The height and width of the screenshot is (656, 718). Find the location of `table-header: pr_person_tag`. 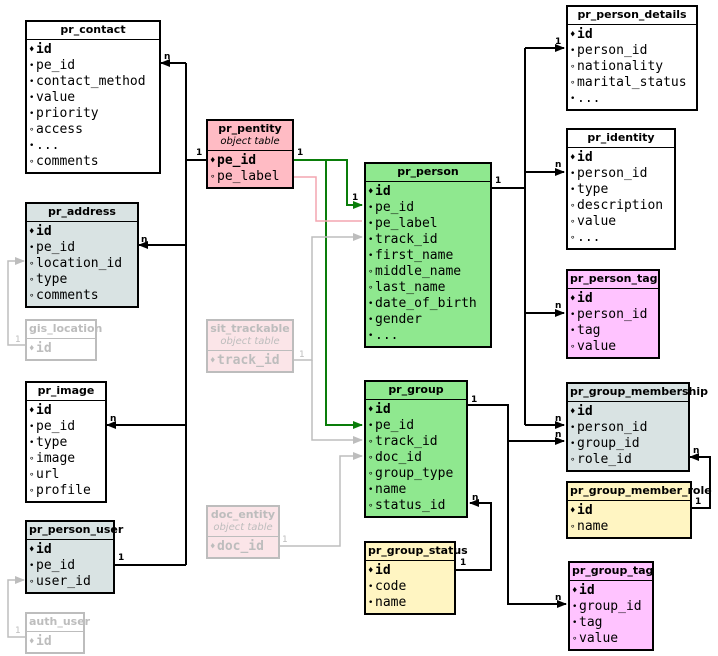

table-header: pr_person_tag is located at coordinates (613, 280).